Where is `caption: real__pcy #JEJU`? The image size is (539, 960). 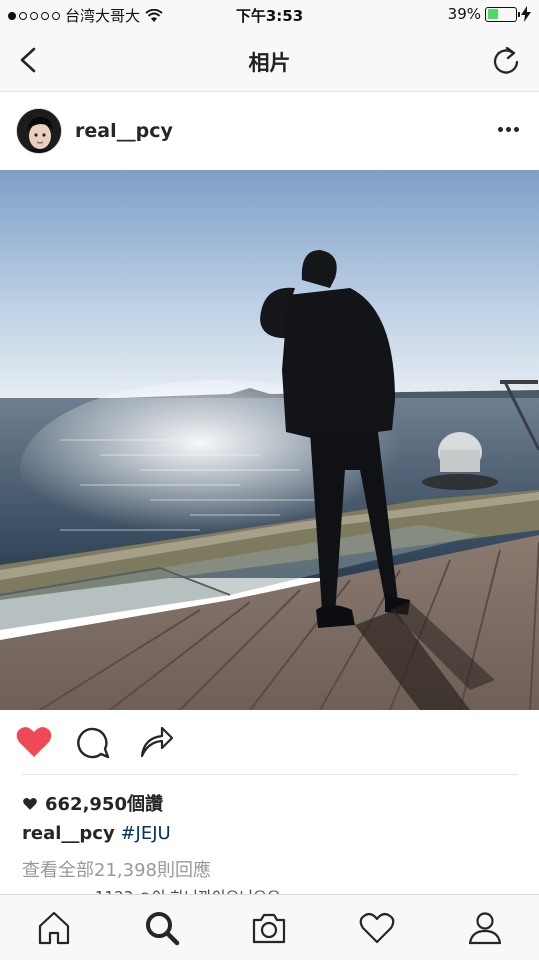 caption: real__pcy #JEJU is located at coordinates (96, 833).